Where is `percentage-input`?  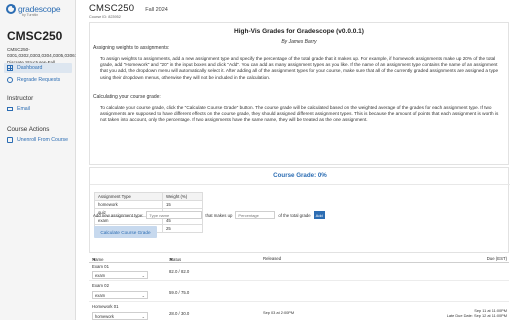
percentage-input is located at coordinates (255, 215).